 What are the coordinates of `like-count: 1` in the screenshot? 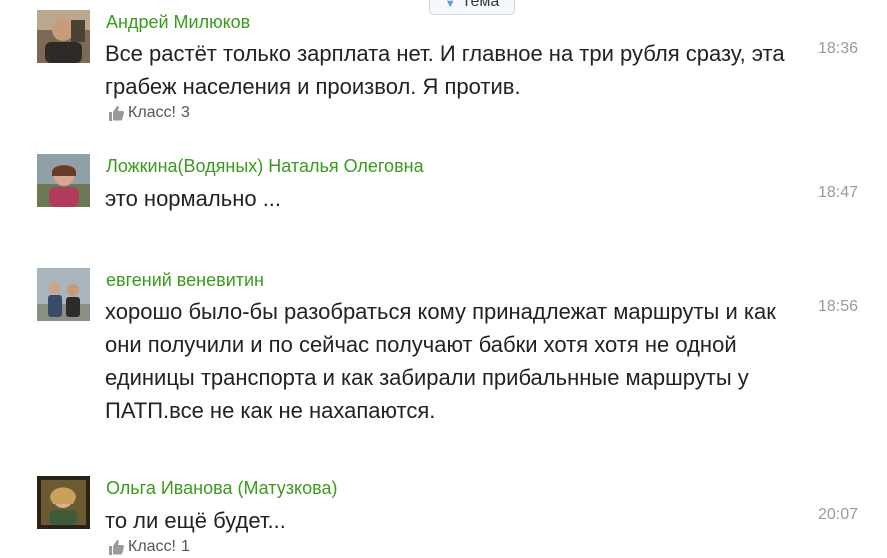 It's located at (185, 546).